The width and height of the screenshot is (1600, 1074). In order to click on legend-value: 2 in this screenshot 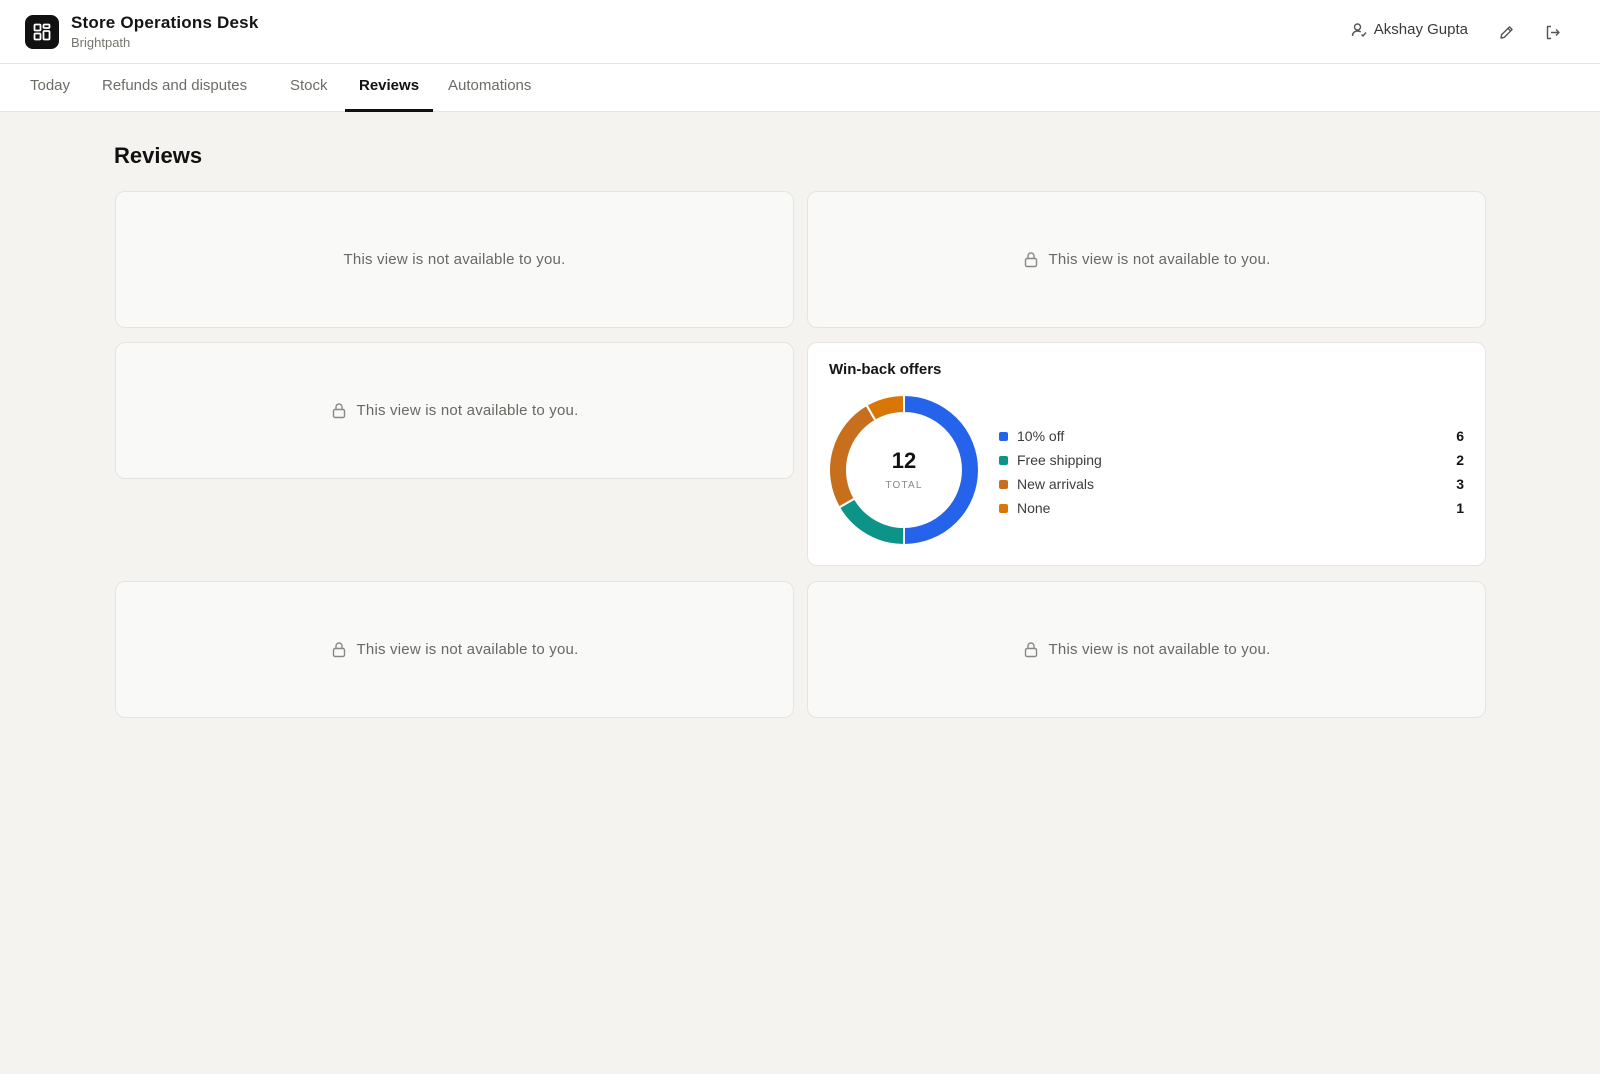, I will do `click(1460, 460)`.